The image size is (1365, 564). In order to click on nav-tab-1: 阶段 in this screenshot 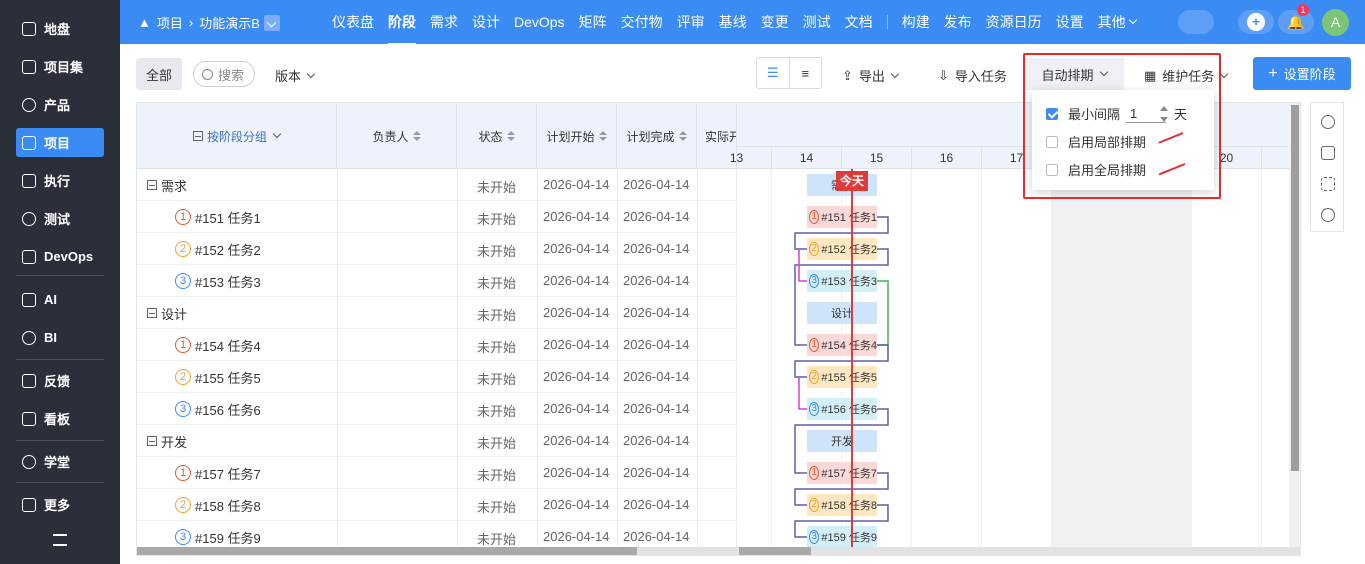, I will do `click(402, 28)`.